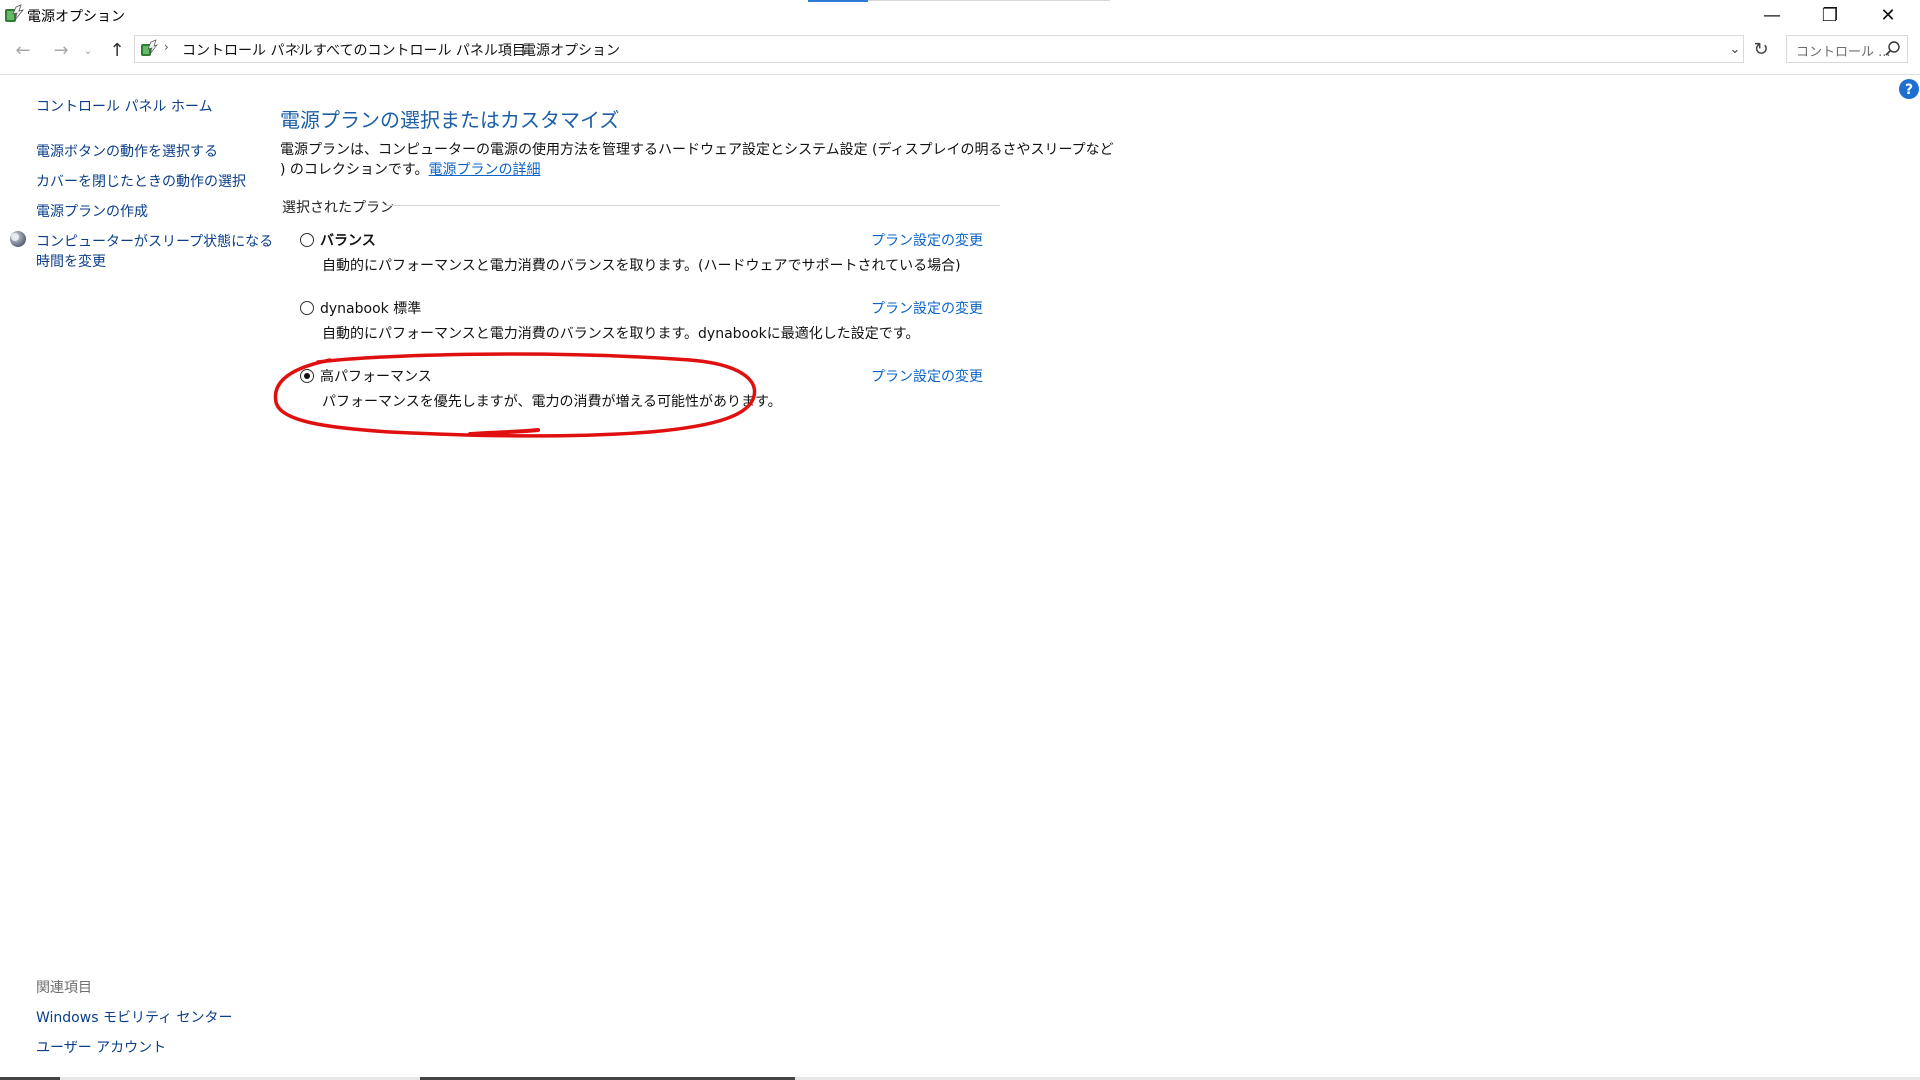 This screenshot has width=1920, height=1080. What do you see at coordinates (838, 1) in the screenshot?
I see `title-accent` at bounding box center [838, 1].